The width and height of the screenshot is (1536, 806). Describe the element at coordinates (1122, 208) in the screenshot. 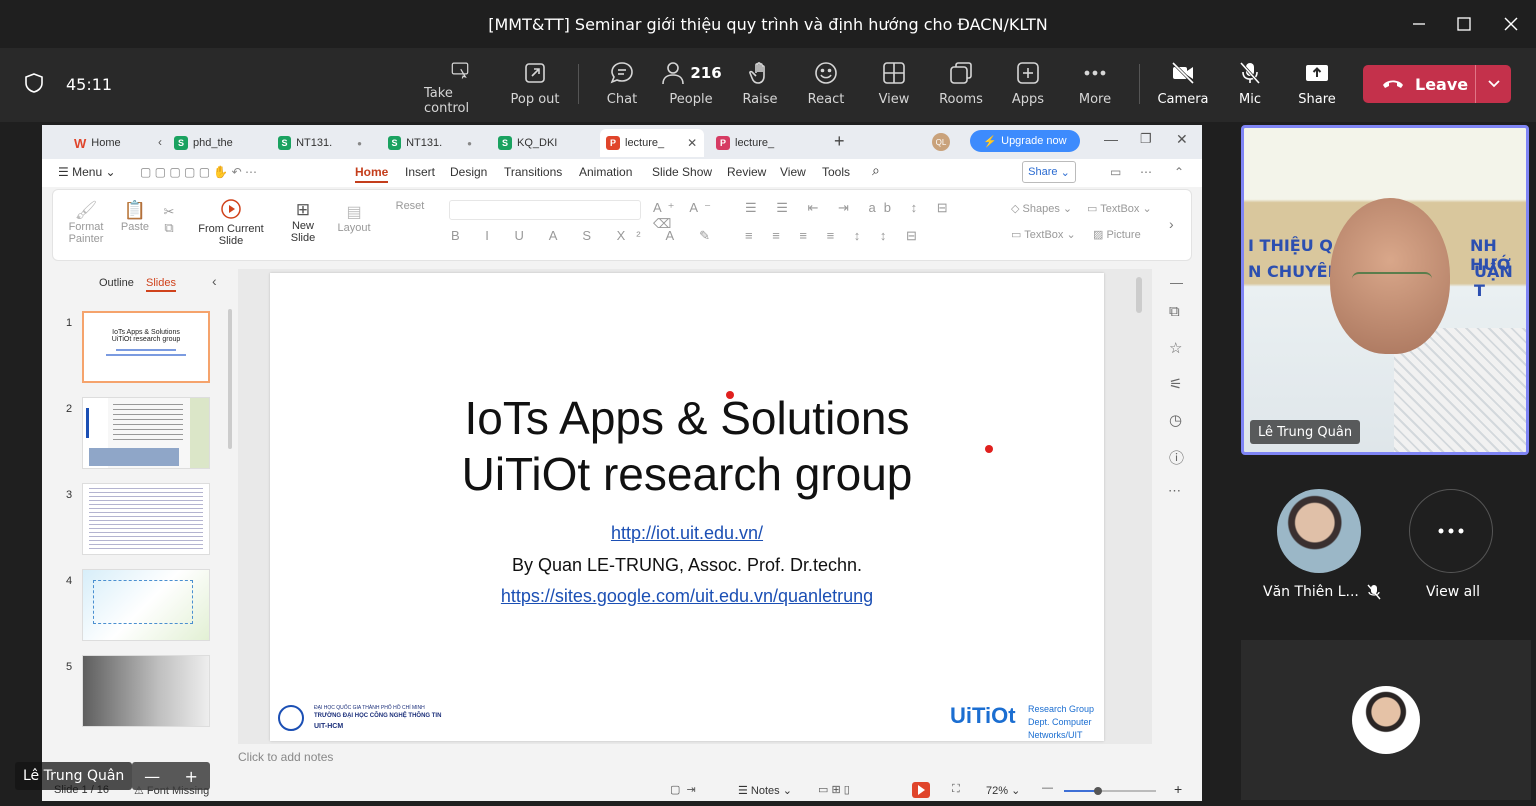

I see `textbox-button-1: ▭ TextBox ⌄` at that location.